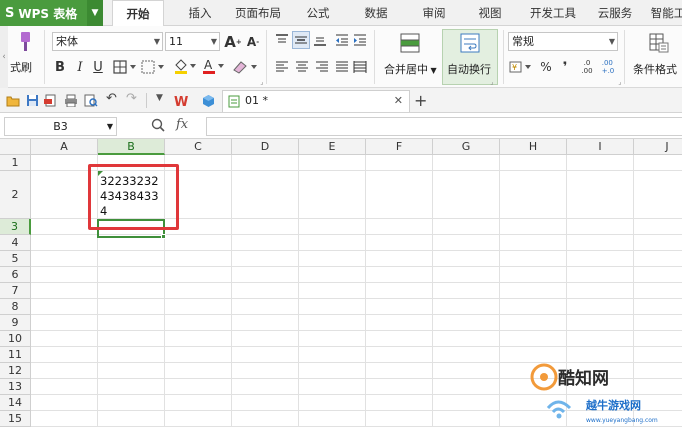 Image resolution: width=682 pixels, height=431 pixels. I want to click on redo-icon: ↷, so click(132, 98).